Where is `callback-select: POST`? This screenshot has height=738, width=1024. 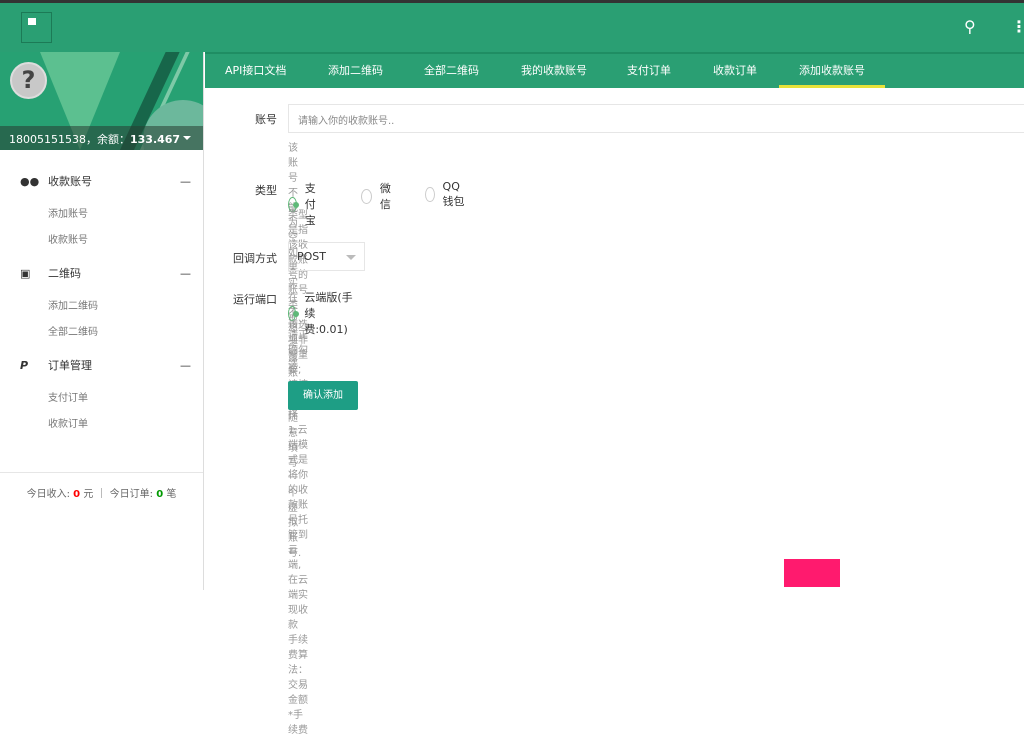 callback-select: POST is located at coordinates (326, 256).